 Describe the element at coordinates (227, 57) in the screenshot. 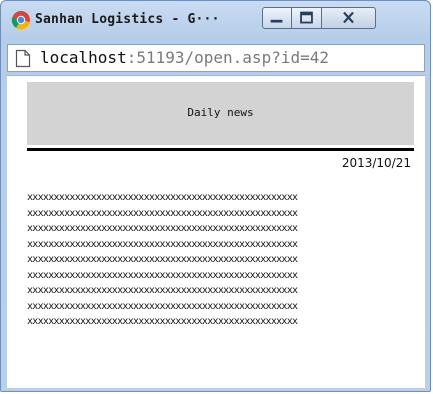

I see `url-path: :51193/open.asp?id=42` at that location.